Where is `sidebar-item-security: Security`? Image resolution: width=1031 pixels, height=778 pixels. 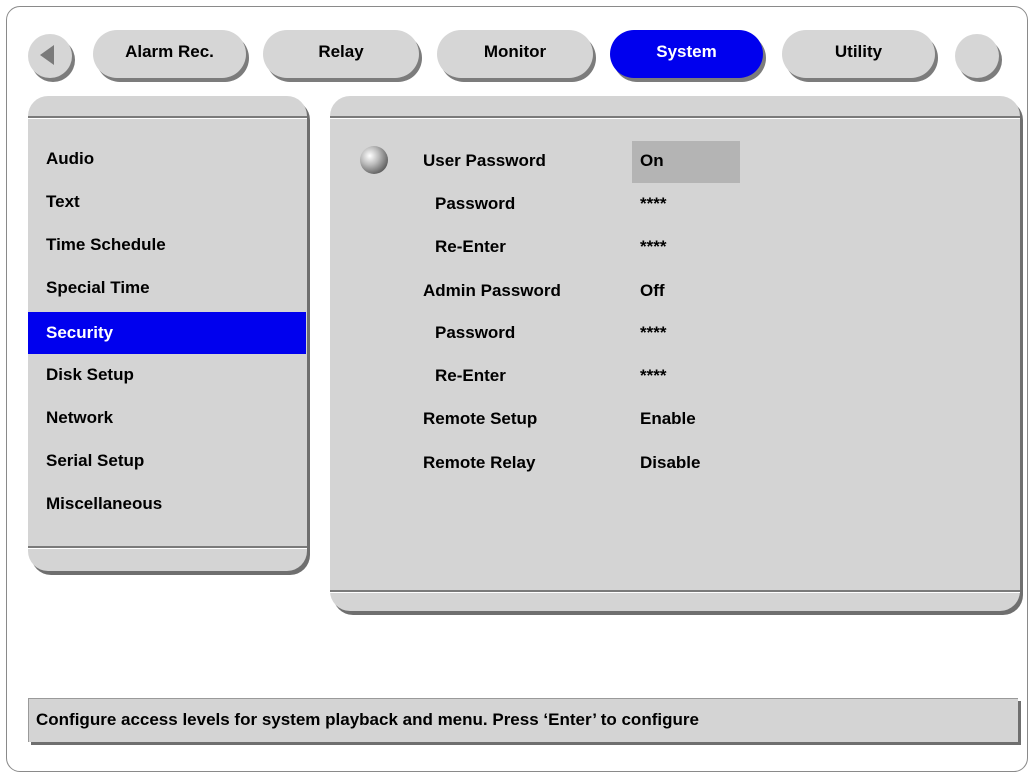 sidebar-item-security: Security is located at coordinates (167, 333).